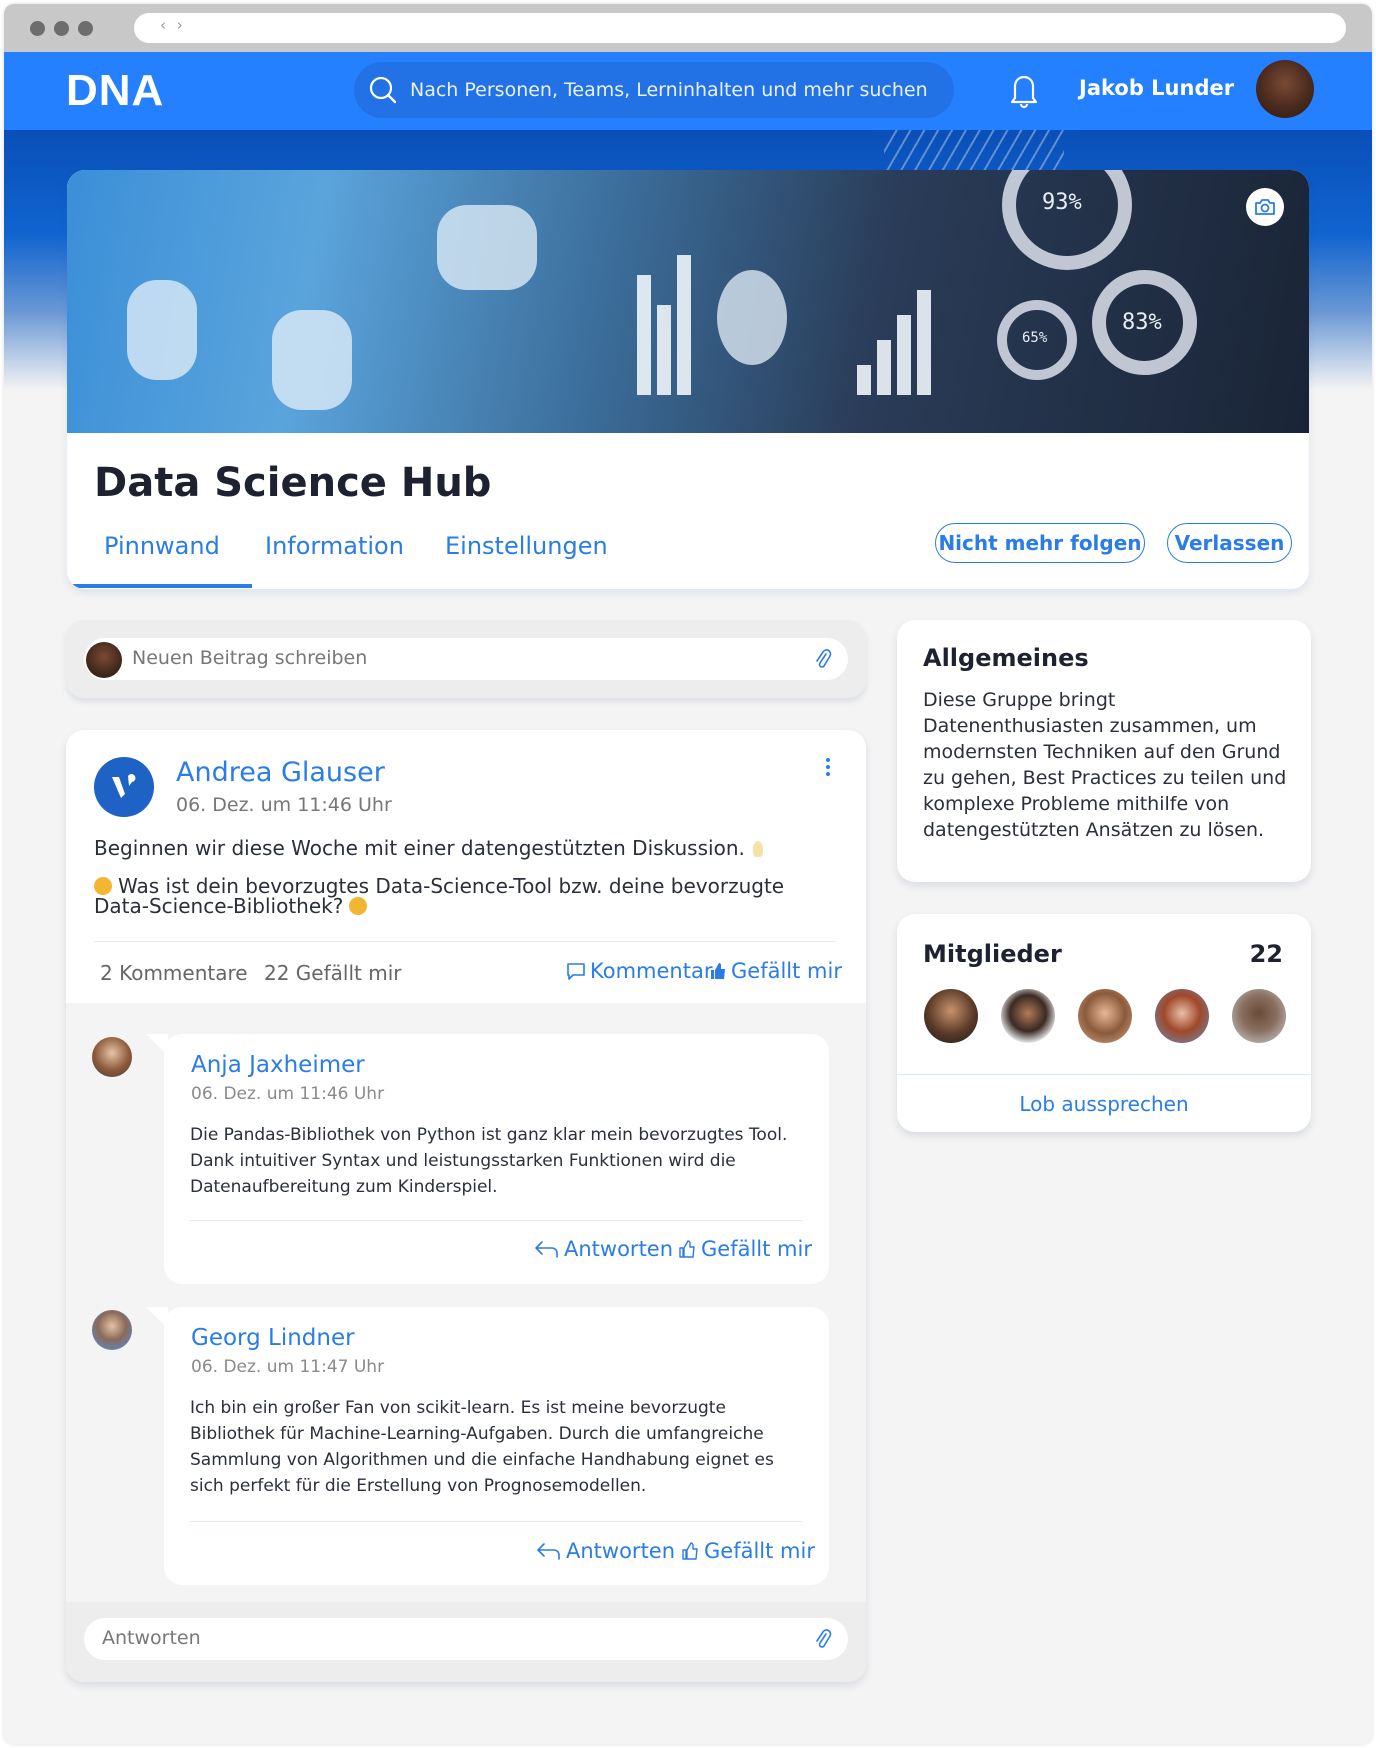 This screenshot has width=1376, height=1748. I want to click on like-button: Gefällt mir, so click(776, 971).